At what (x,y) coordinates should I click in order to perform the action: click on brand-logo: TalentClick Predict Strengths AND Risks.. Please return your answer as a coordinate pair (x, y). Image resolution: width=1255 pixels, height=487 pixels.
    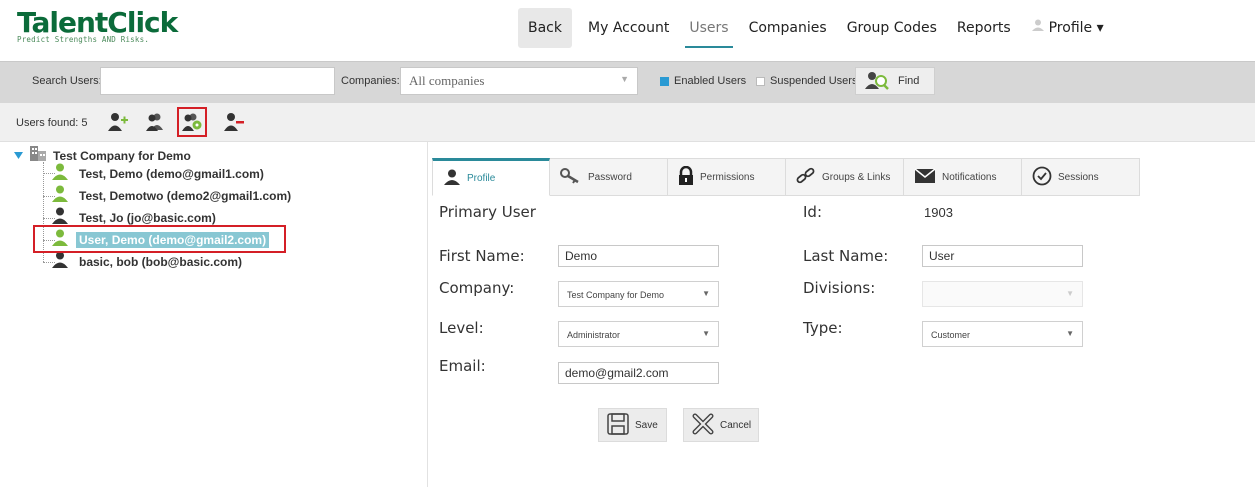
    Looking at the image, I should click on (97, 25).